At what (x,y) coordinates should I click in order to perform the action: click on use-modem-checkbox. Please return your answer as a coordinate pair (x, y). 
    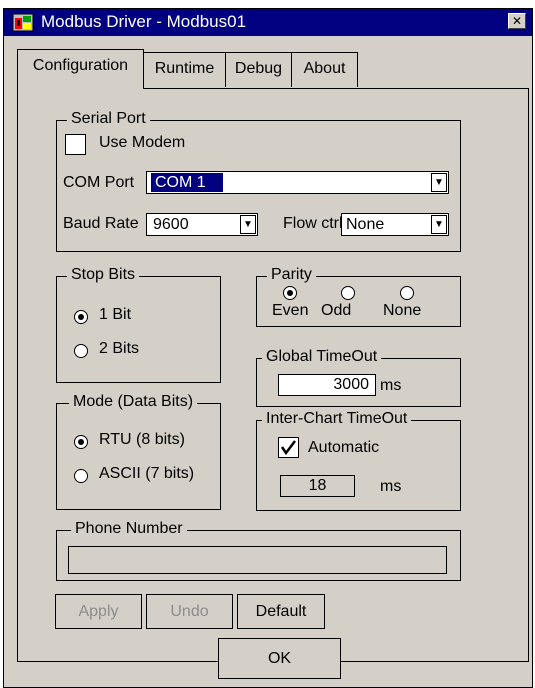
    Looking at the image, I should click on (75, 144).